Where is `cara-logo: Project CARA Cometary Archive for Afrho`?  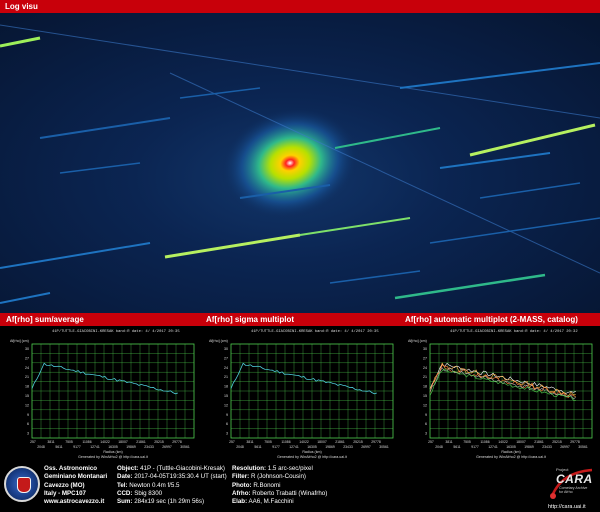 cara-logo: Project CARA Cometary Archive for Afrho is located at coordinates (572, 484).